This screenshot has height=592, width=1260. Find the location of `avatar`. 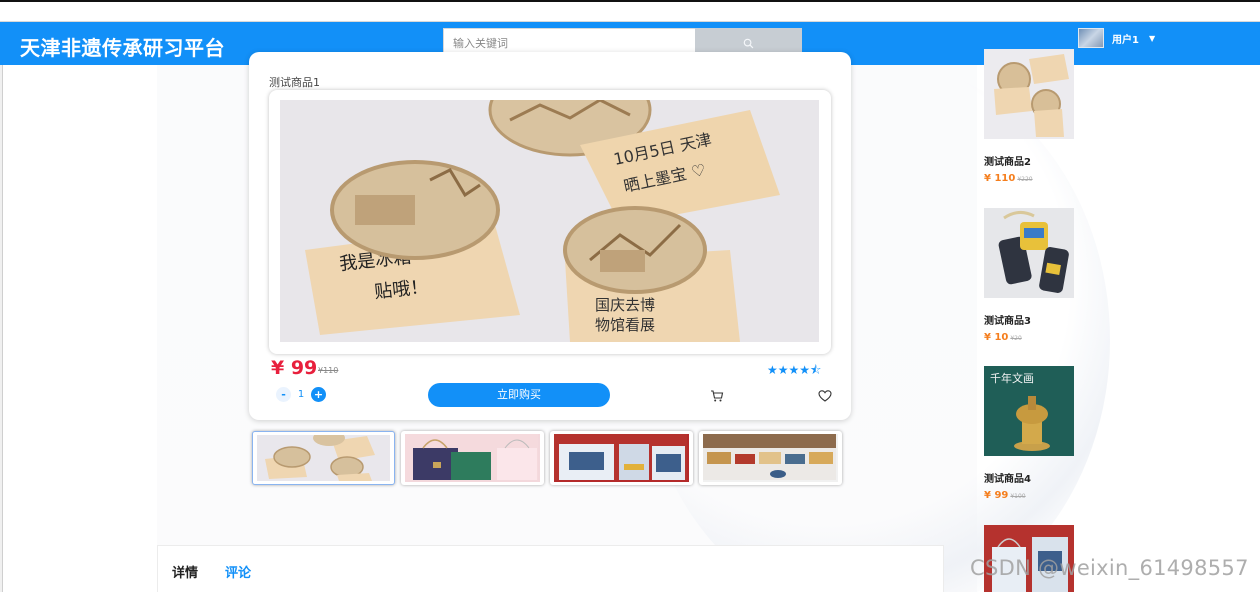

avatar is located at coordinates (1091, 38).